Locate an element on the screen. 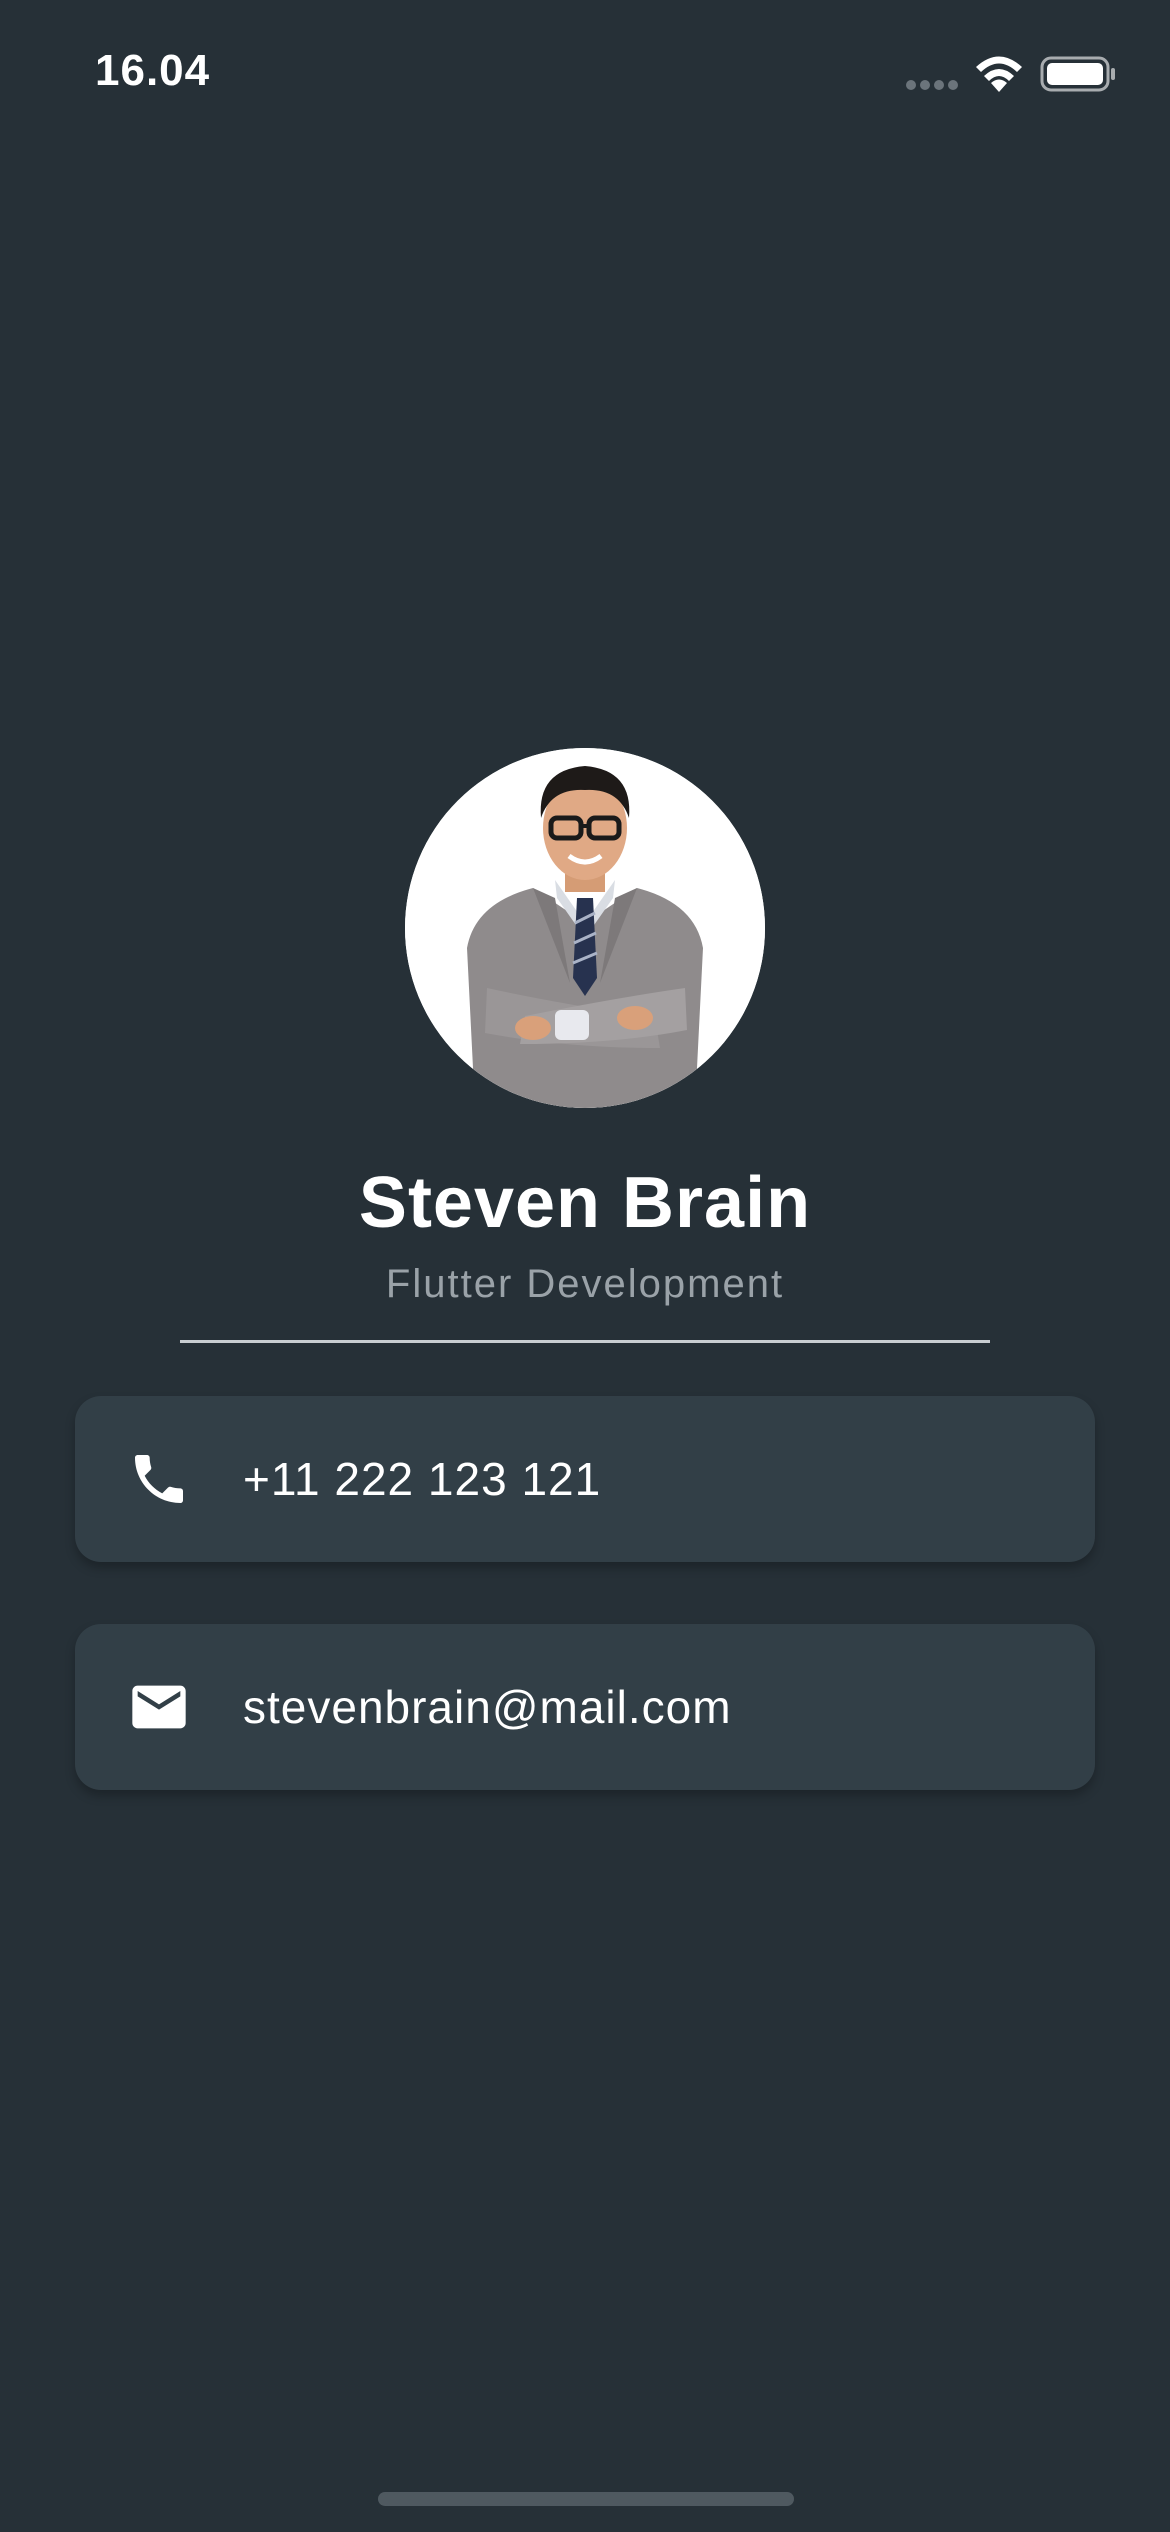 The image size is (1170, 2532). mail-icon is located at coordinates (159, 1707).